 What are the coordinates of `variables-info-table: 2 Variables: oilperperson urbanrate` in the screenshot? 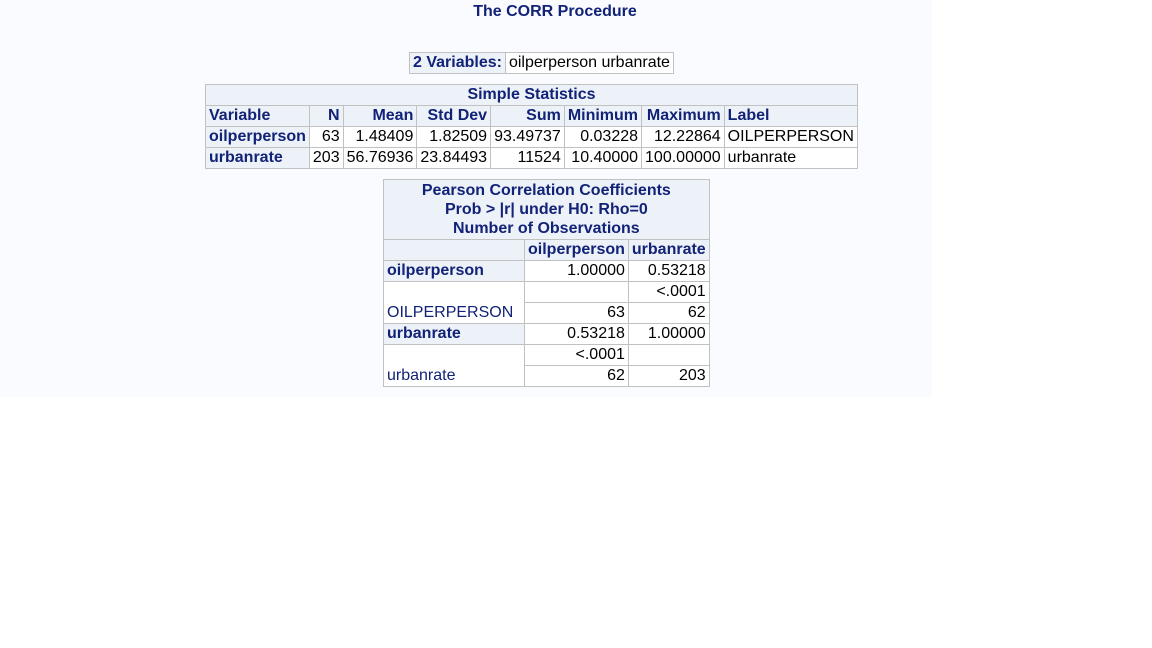 It's located at (541, 63).